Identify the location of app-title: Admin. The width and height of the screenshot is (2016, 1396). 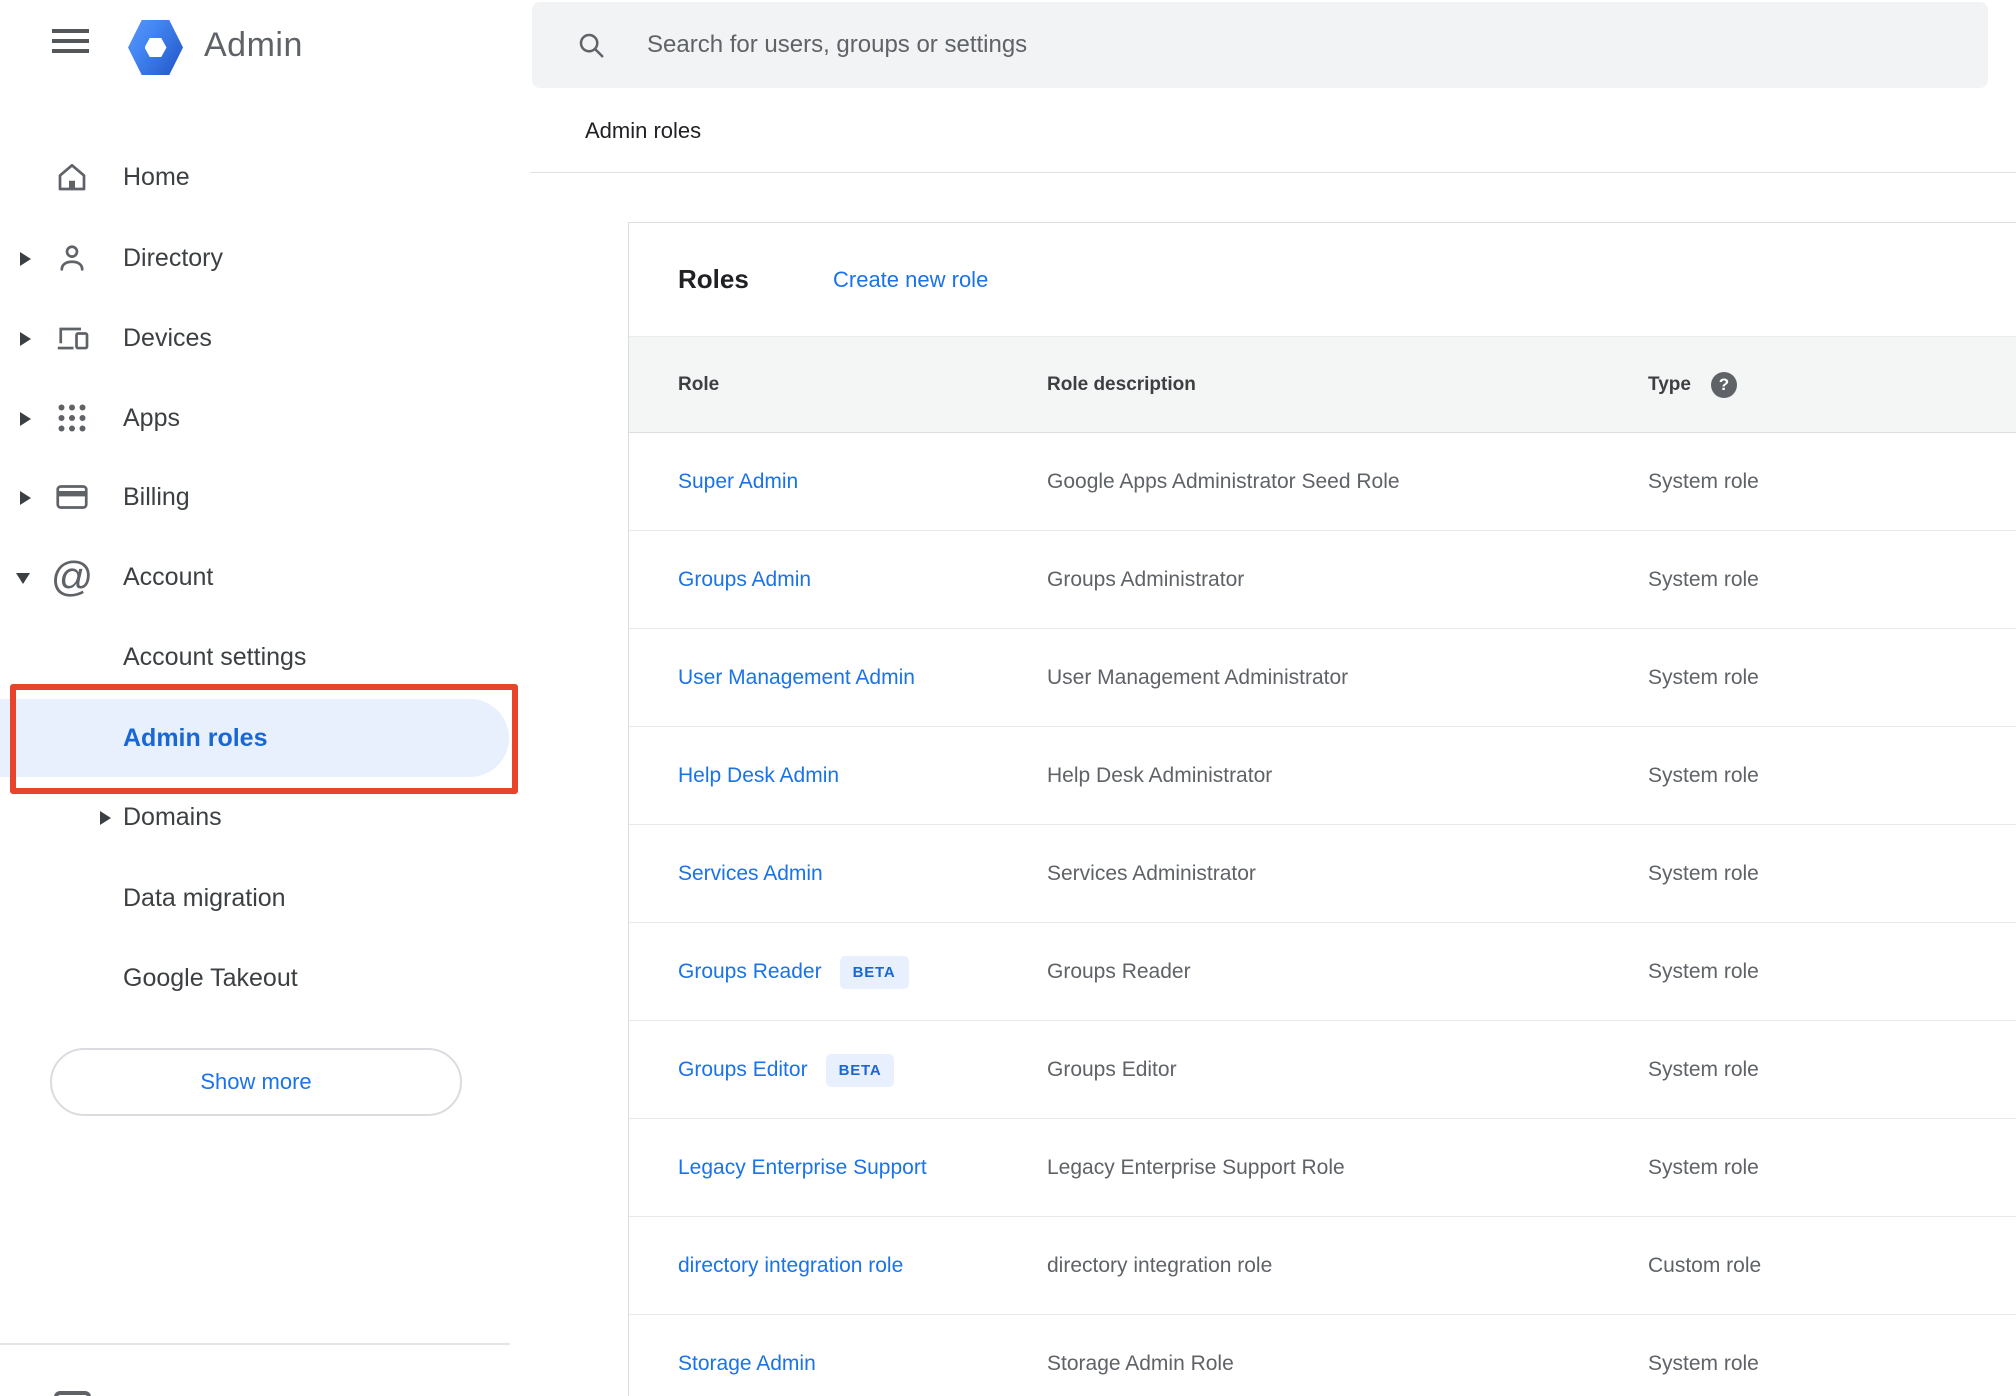
(253, 44).